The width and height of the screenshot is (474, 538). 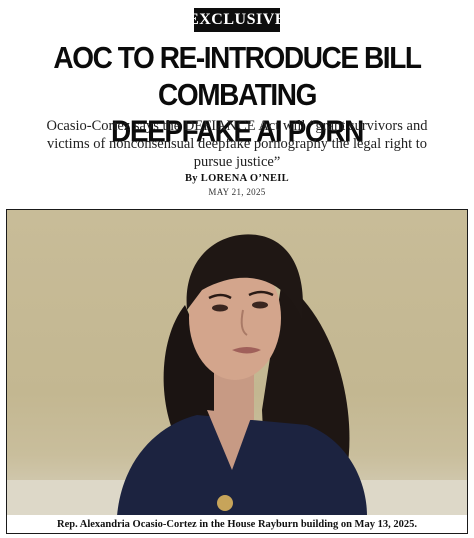 I want to click on right-eye, so click(x=260, y=305).